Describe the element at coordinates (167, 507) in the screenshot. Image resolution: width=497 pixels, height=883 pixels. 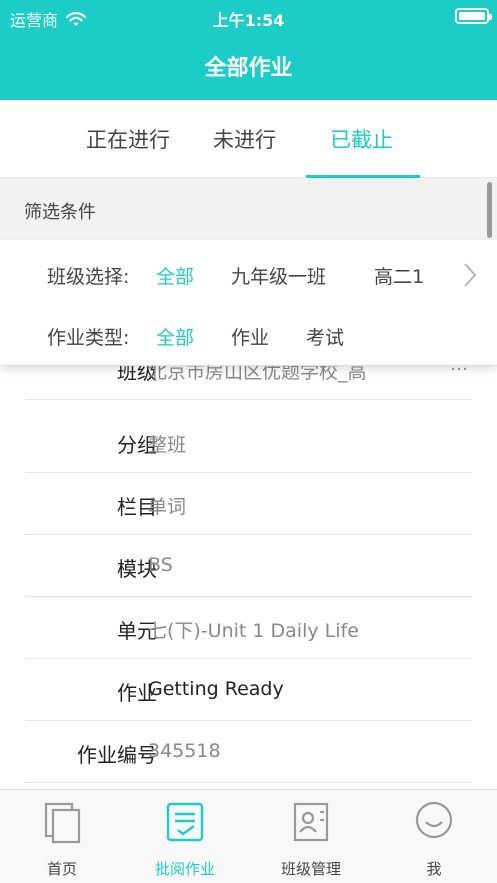
I see `detail-value: 单词` at that location.